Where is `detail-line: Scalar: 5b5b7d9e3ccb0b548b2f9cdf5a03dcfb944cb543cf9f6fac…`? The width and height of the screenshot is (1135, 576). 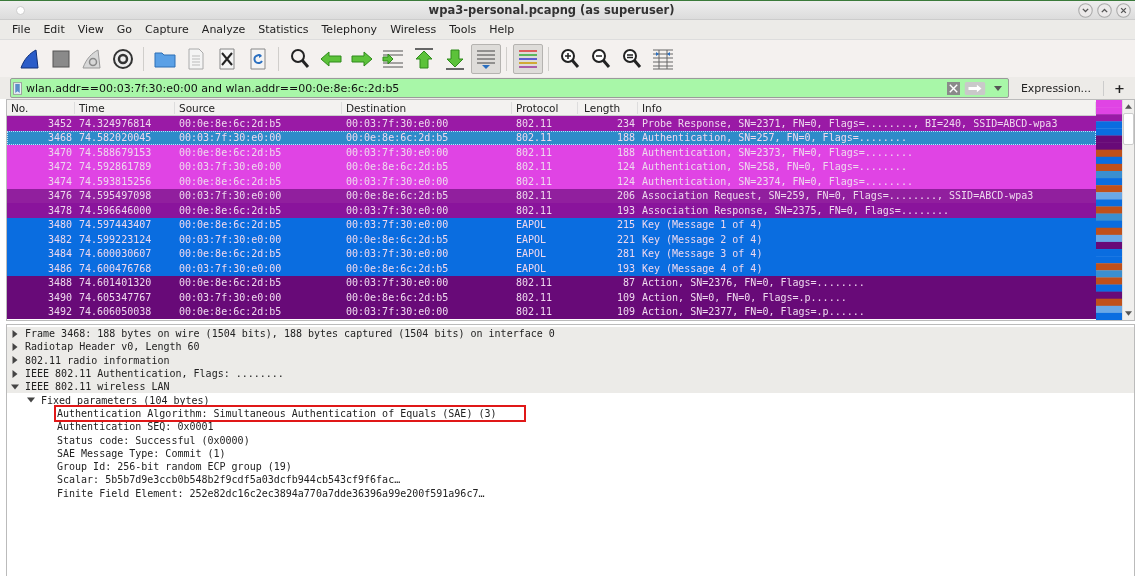 detail-line: Scalar: 5b5b7d9e3ccb0b548b2f9cdf5a03dcfb944cb543cf9f6fac… is located at coordinates (229, 480).